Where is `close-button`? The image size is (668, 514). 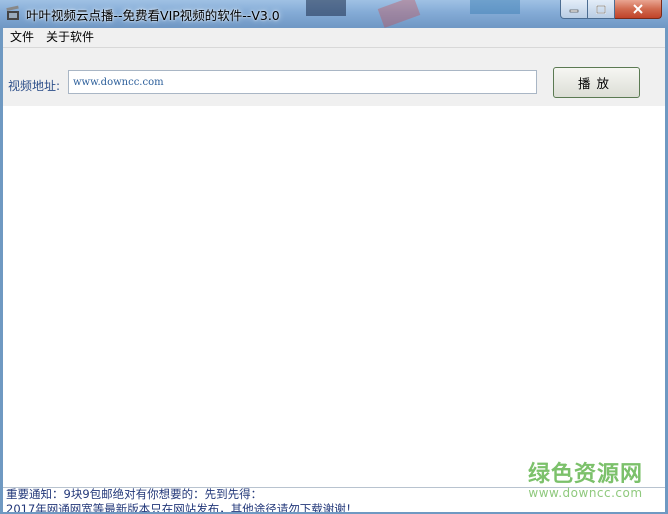 close-button is located at coordinates (638, 9).